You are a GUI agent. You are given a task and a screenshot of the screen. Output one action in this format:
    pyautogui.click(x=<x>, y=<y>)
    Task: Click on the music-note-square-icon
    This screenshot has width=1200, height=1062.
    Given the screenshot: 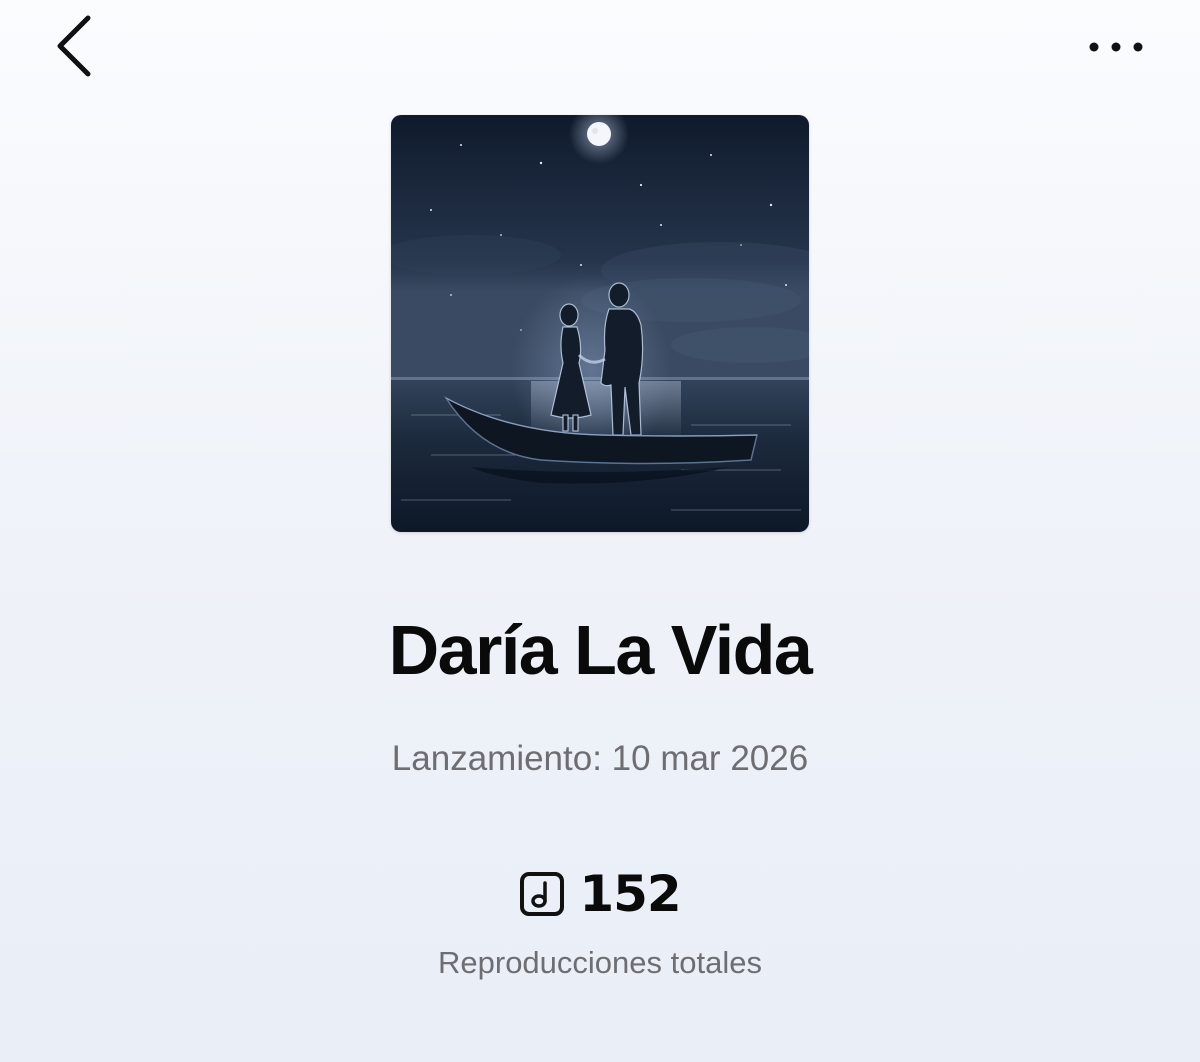 What is the action you would take?
    pyautogui.click(x=542, y=894)
    